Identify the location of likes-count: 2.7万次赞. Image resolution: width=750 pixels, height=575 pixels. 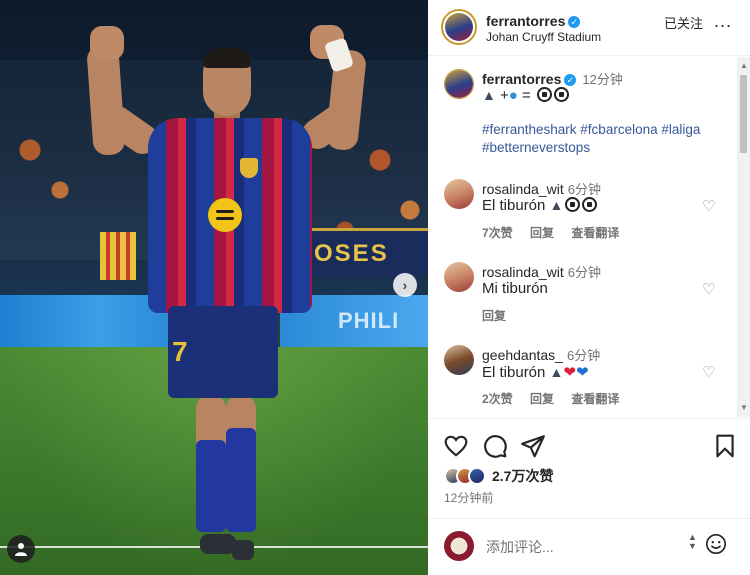
(522, 476).